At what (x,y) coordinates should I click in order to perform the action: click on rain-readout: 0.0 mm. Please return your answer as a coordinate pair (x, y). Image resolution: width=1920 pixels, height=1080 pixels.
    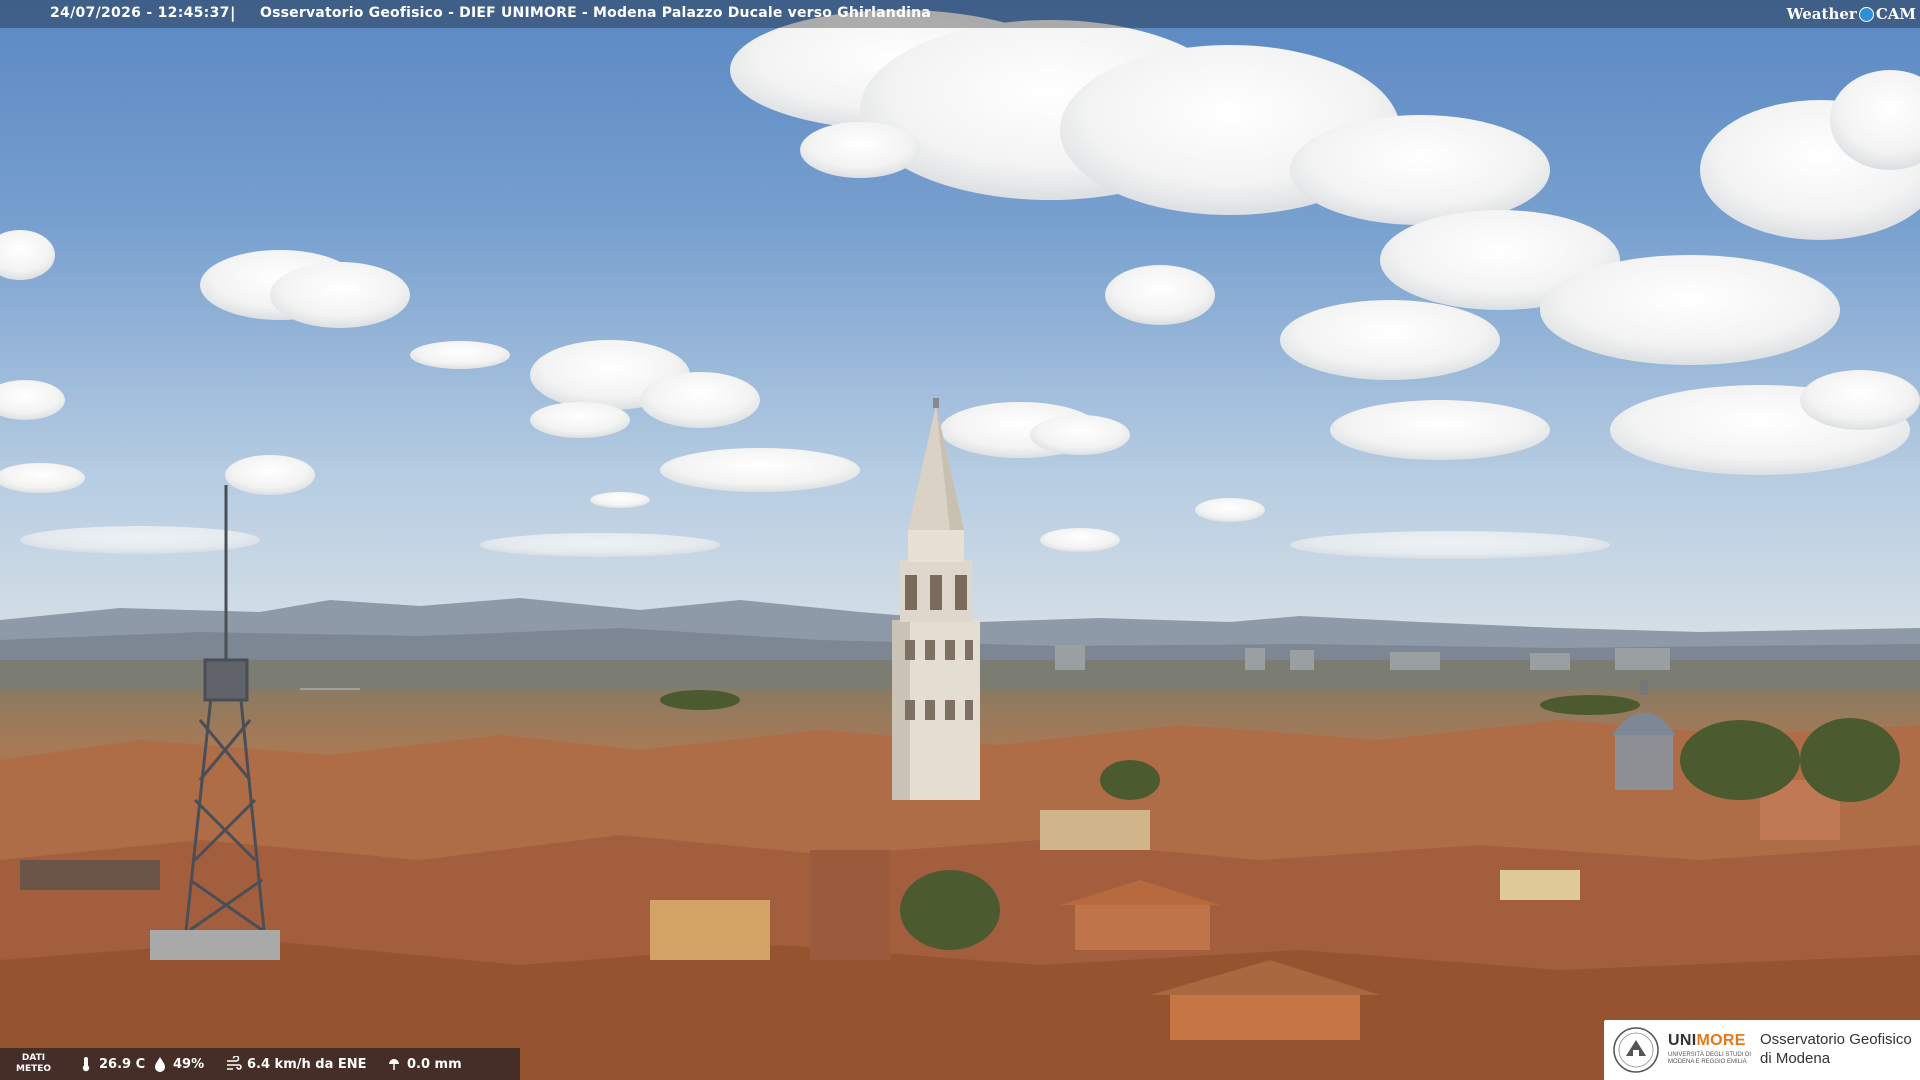
    Looking at the image, I should click on (424, 1064).